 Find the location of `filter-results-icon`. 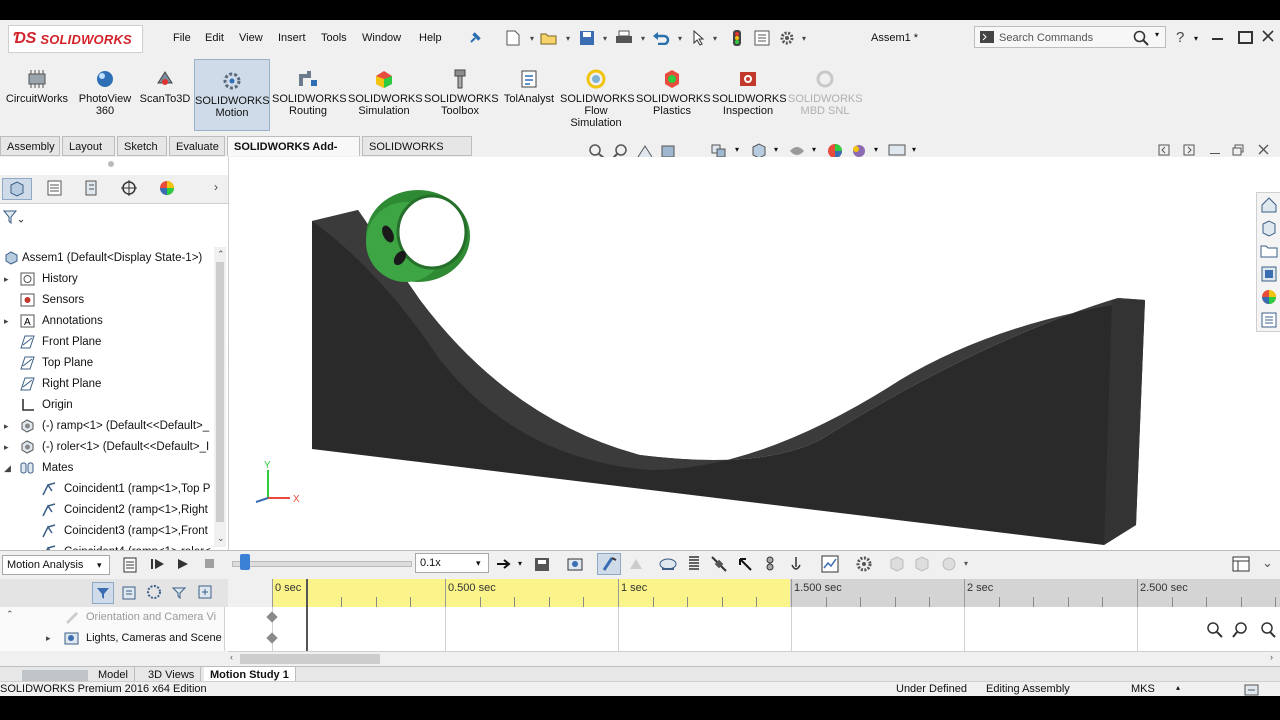

filter-results-icon is located at coordinates (180, 593).